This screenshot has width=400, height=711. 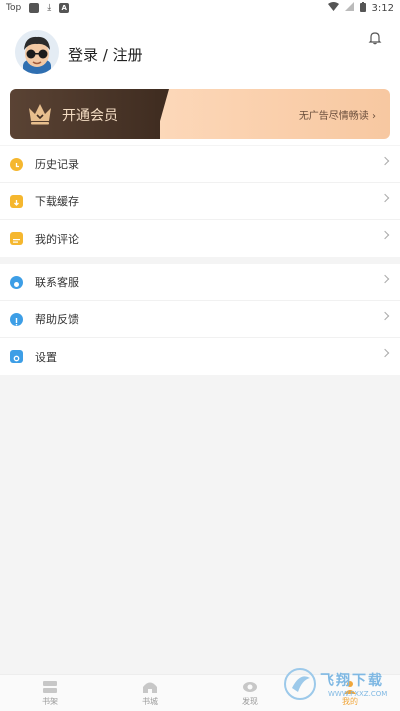 I want to click on vip-subtitle-text: 无广告尽情畅读, so click(x=333, y=116).